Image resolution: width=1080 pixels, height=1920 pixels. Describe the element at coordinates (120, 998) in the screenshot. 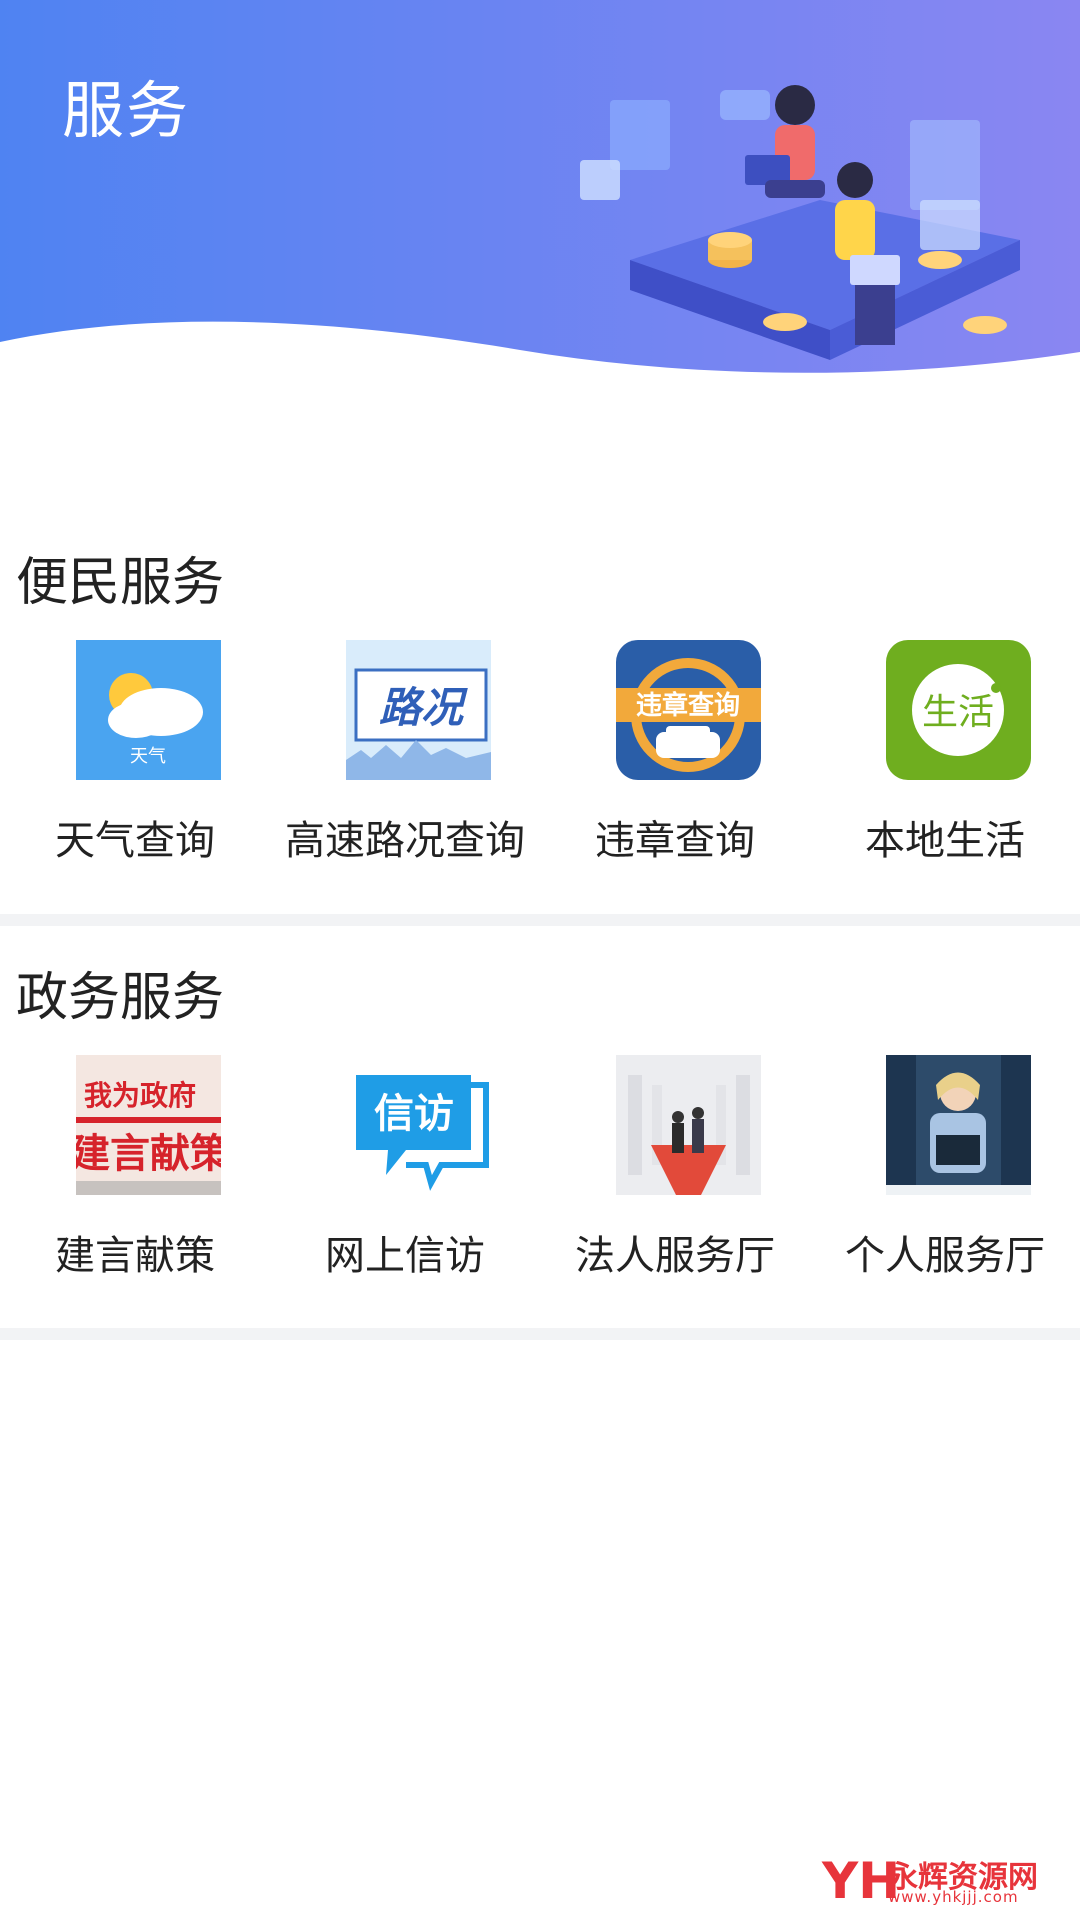

I see `section-title: 政务服务` at that location.